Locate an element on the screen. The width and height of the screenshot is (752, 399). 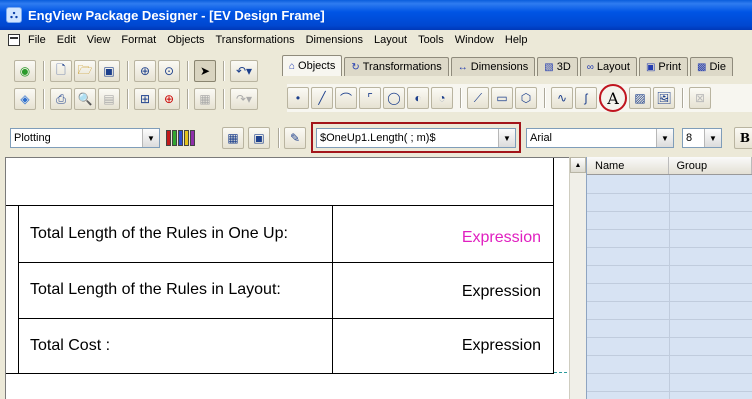
tab-label: Dimensions is located at coordinates (499, 67).